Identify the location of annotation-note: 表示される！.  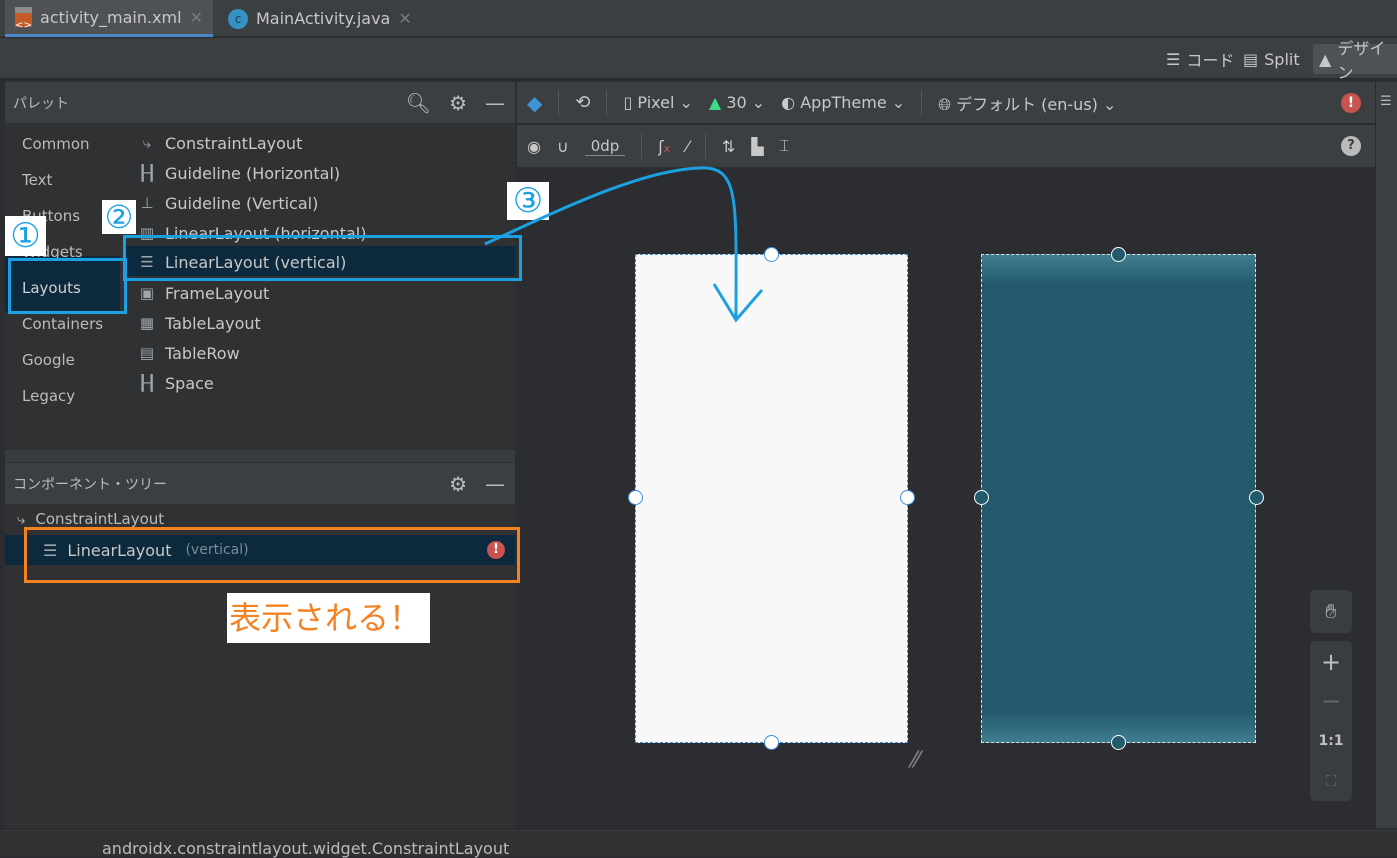
(328, 618).